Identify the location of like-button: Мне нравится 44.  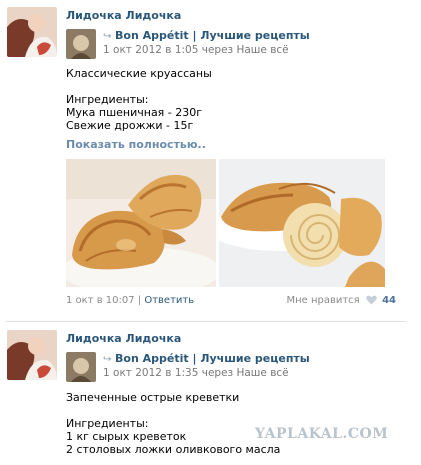
(341, 300).